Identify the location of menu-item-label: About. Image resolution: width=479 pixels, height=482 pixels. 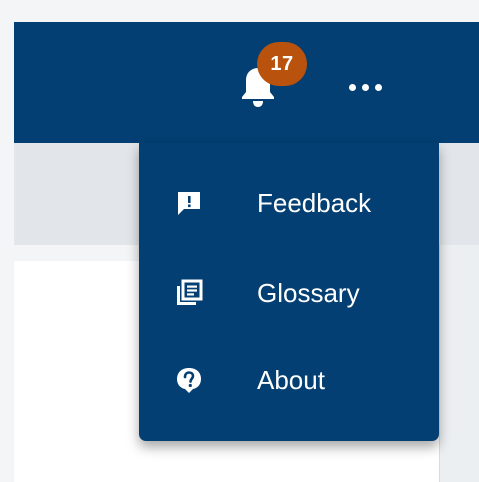
(291, 380).